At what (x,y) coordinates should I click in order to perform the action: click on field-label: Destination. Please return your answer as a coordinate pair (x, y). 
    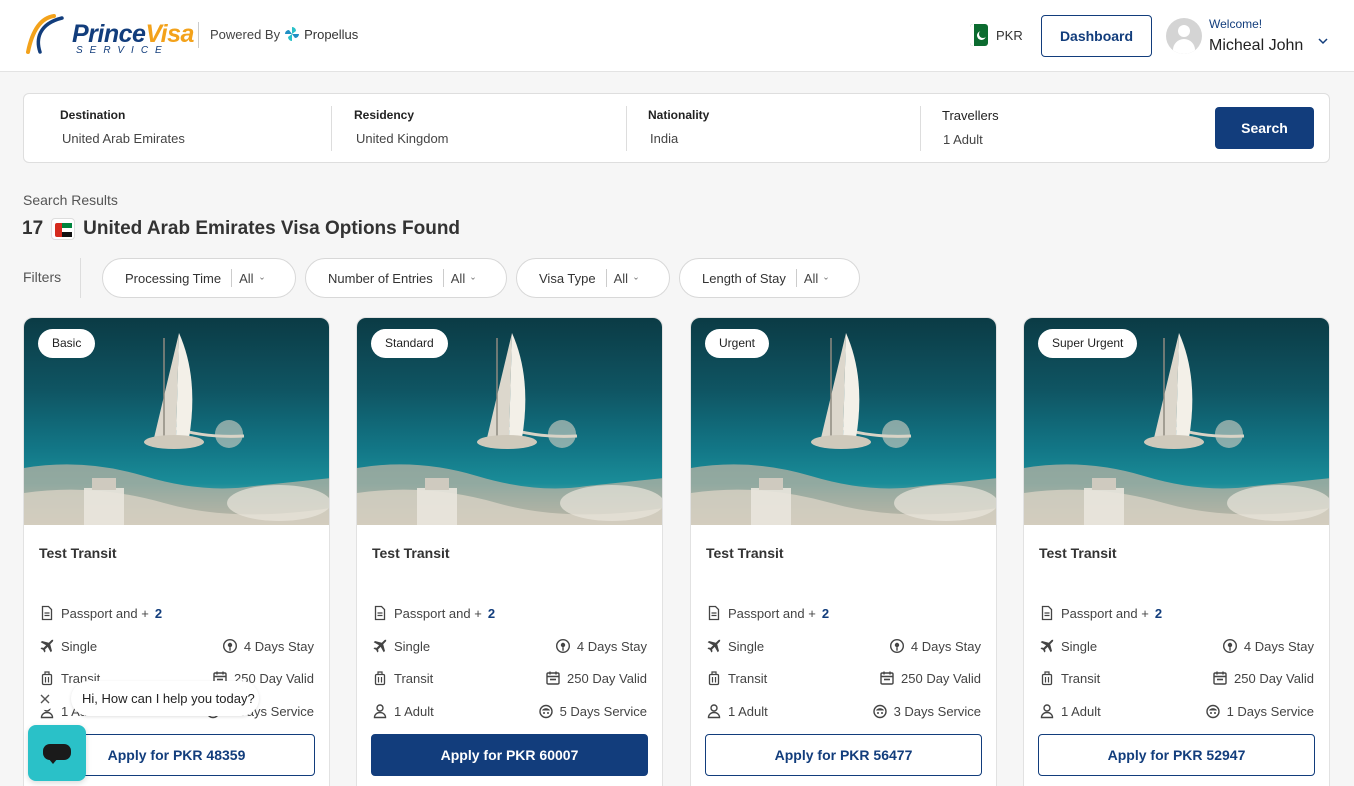
    Looking at the image, I should click on (93, 115).